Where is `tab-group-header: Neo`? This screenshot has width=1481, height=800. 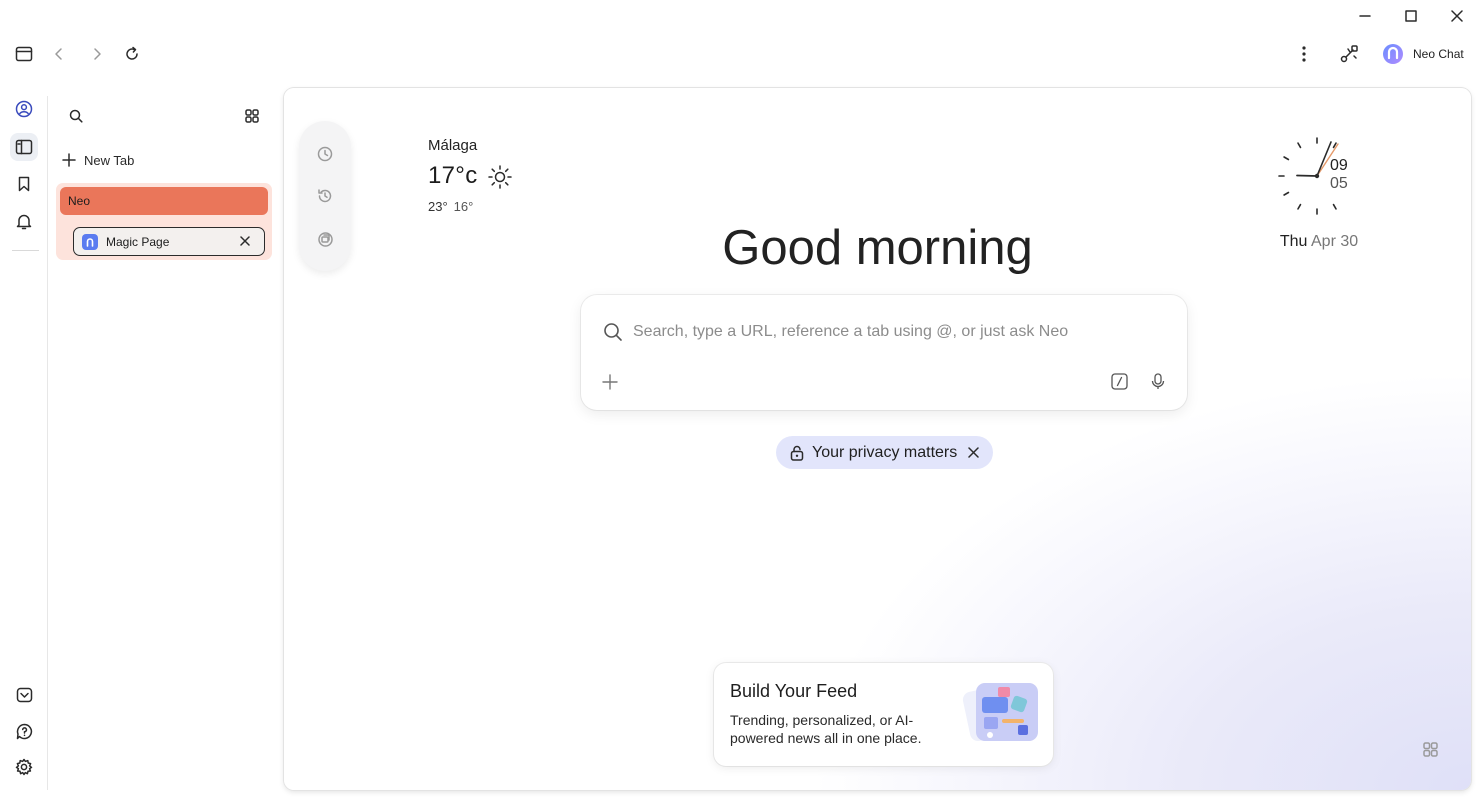
tab-group-header: Neo is located at coordinates (164, 201).